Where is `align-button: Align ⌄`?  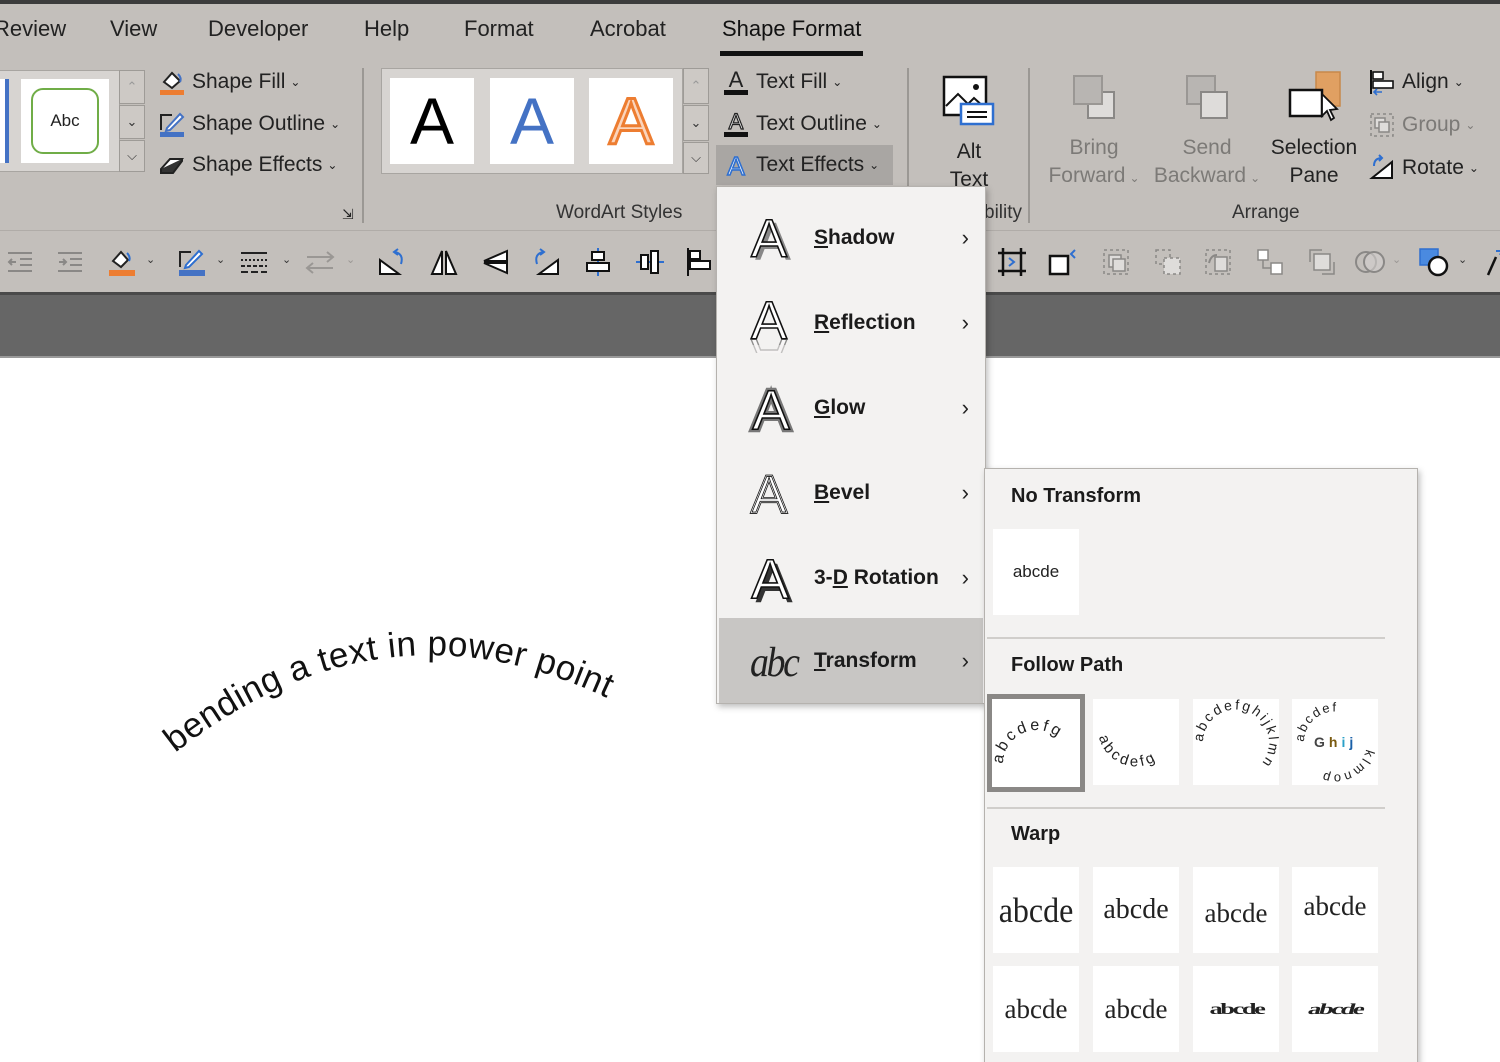 align-button: Align ⌄ is located at coordinates (1416, 82).